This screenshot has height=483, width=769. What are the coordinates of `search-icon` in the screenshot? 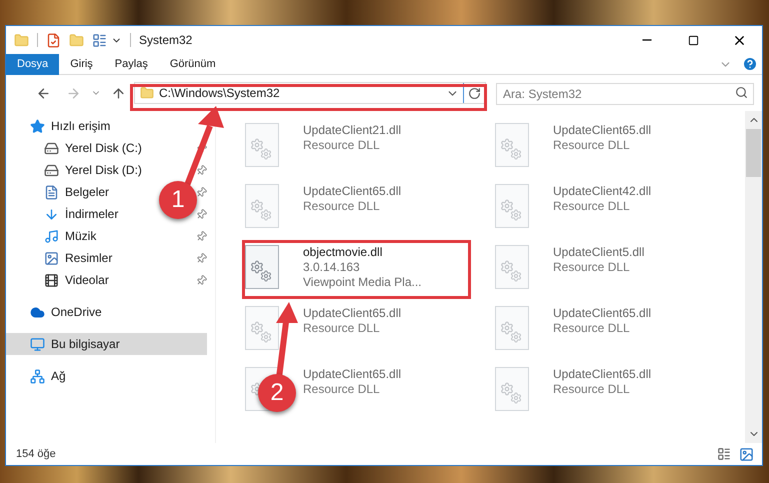 It's located at (741, 92).